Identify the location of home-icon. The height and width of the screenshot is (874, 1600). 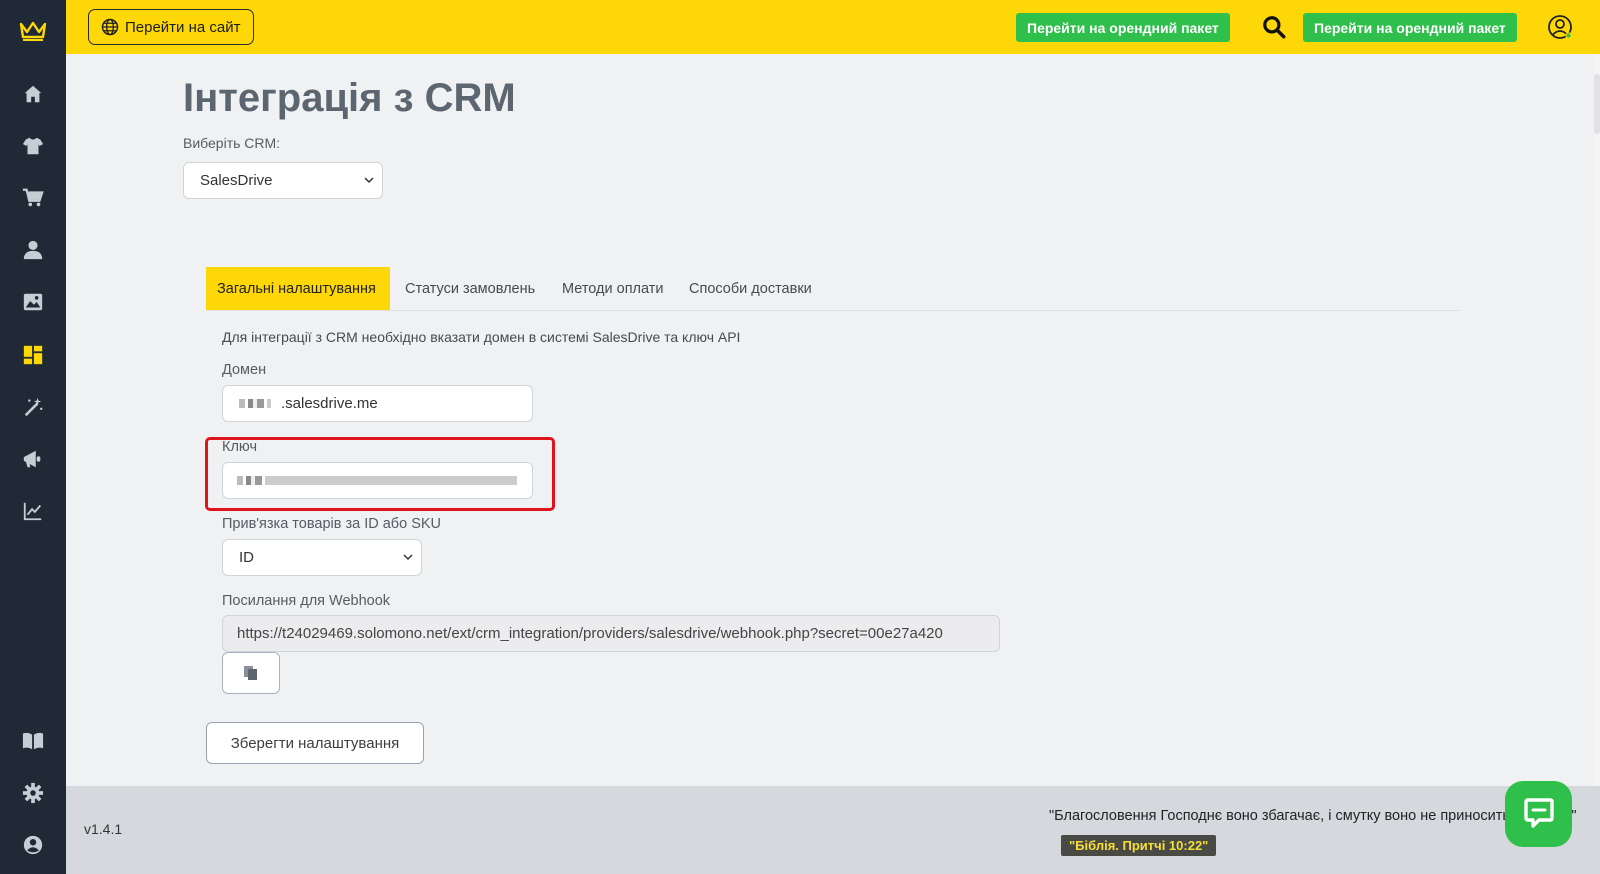
(33, 94).